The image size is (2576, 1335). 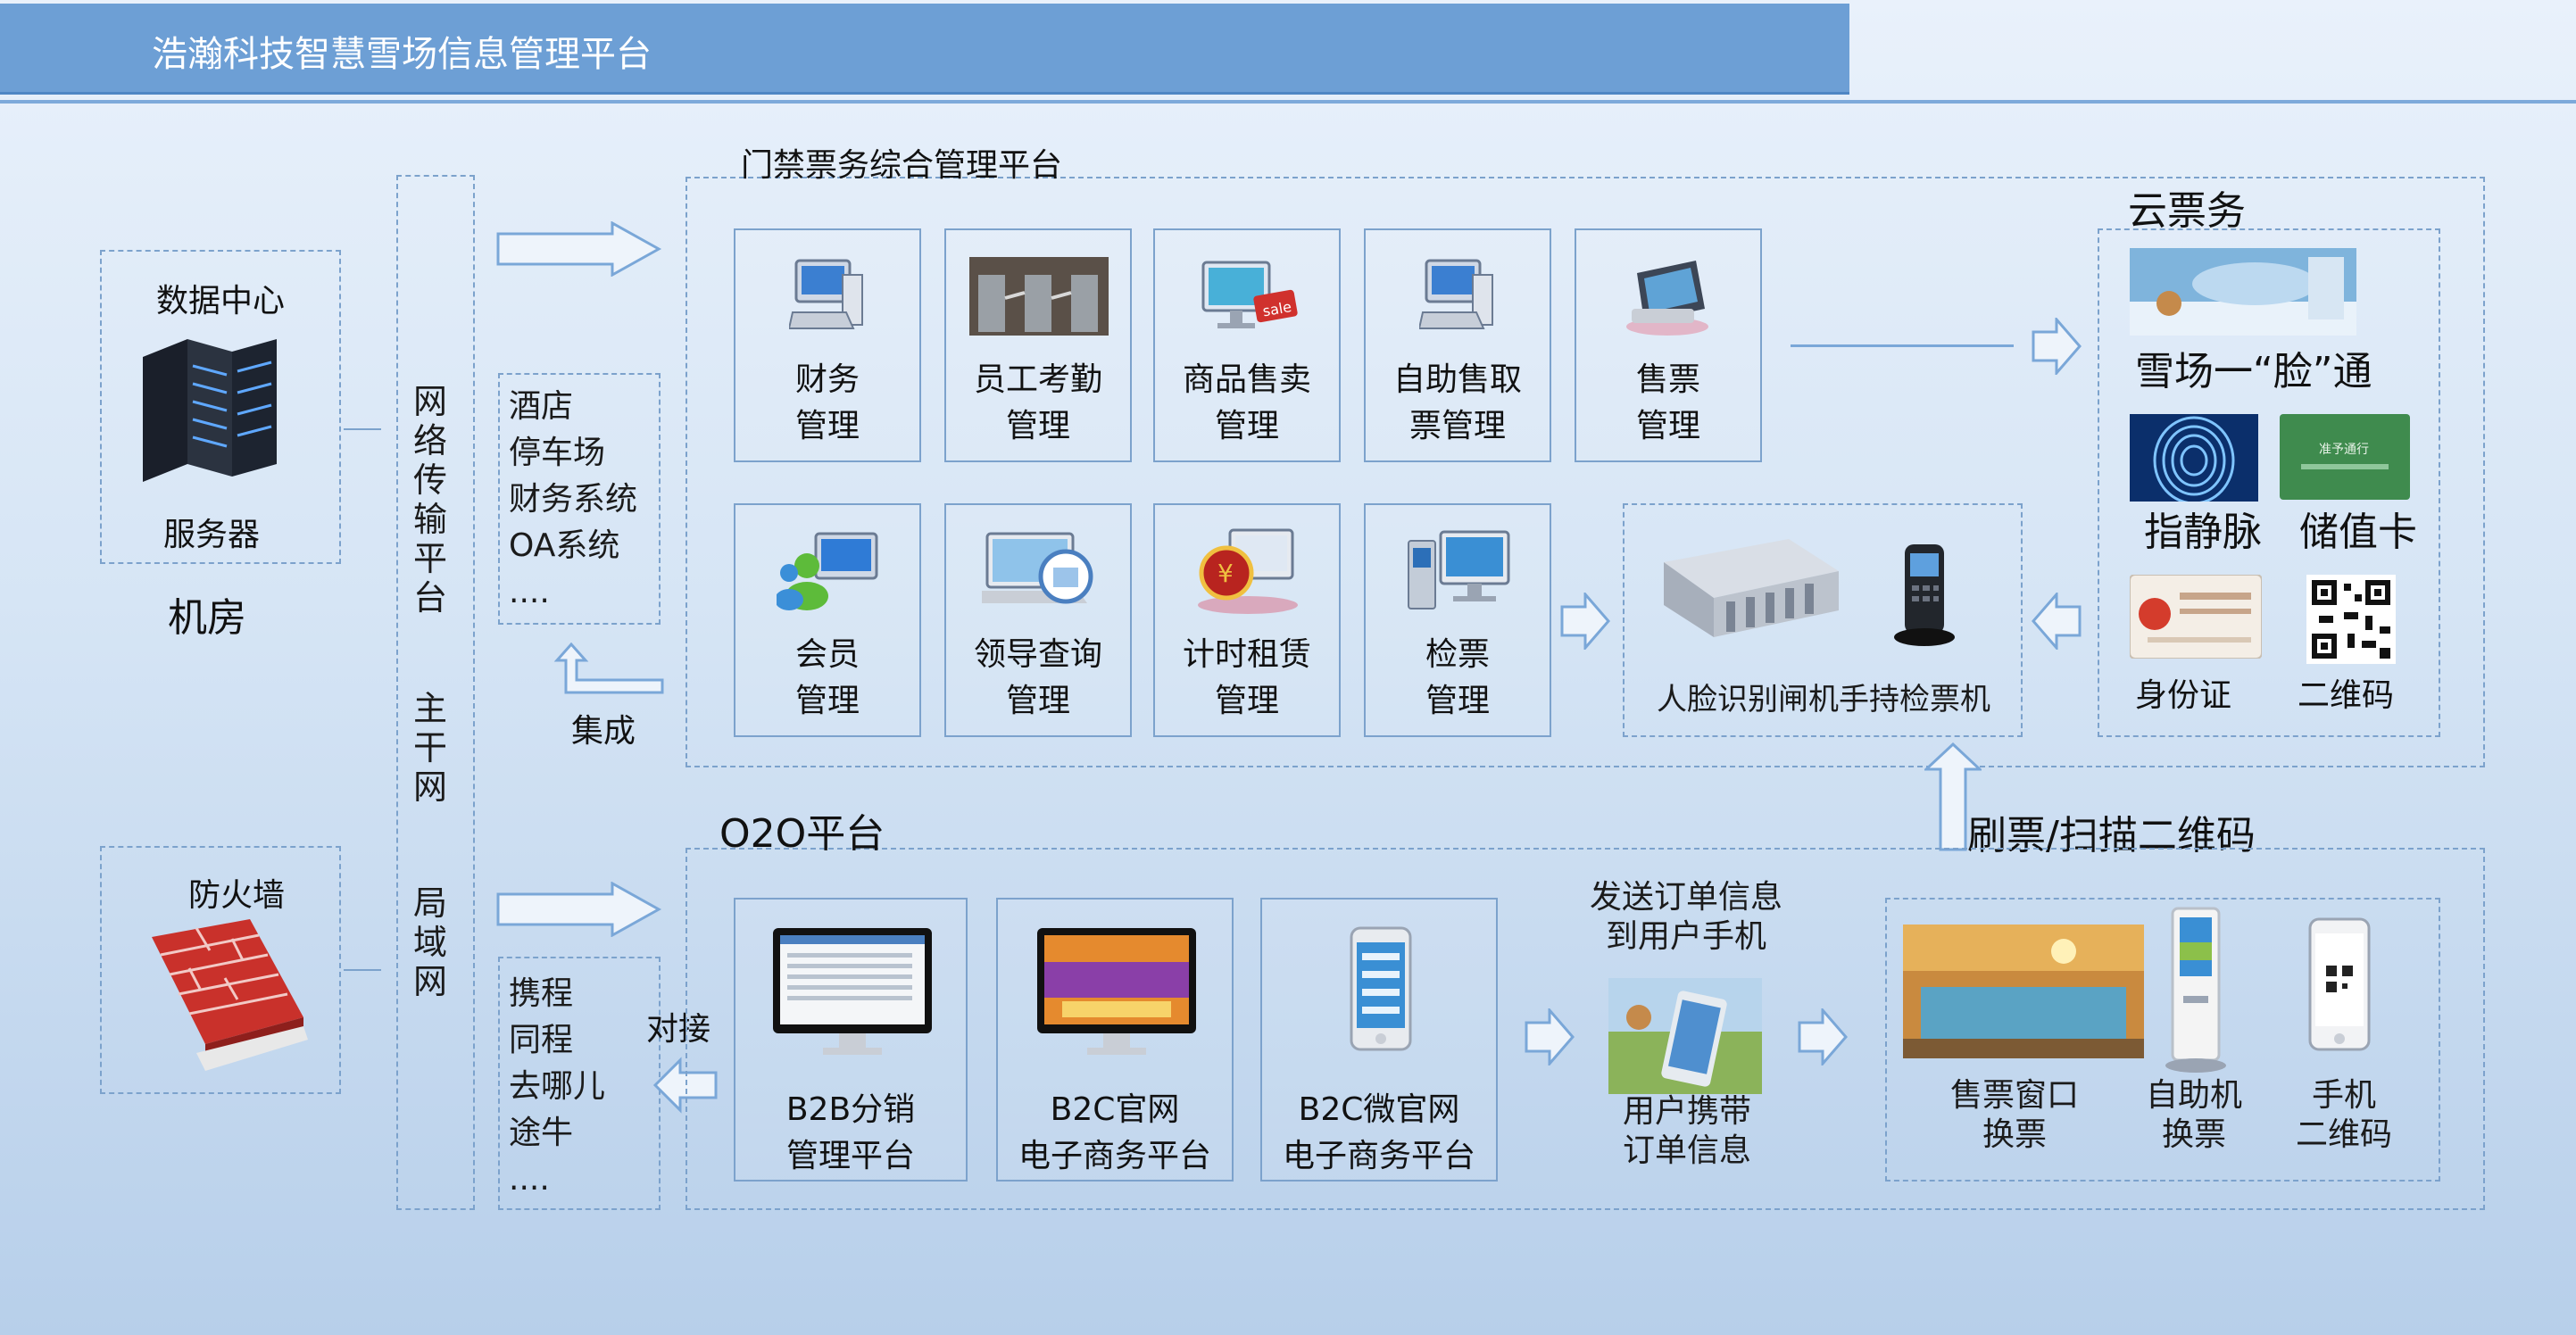 What do you see at coordinates (1457, 654) in the screenshot?
I see `module-label: 检票` at bounding box center [1457, 654].